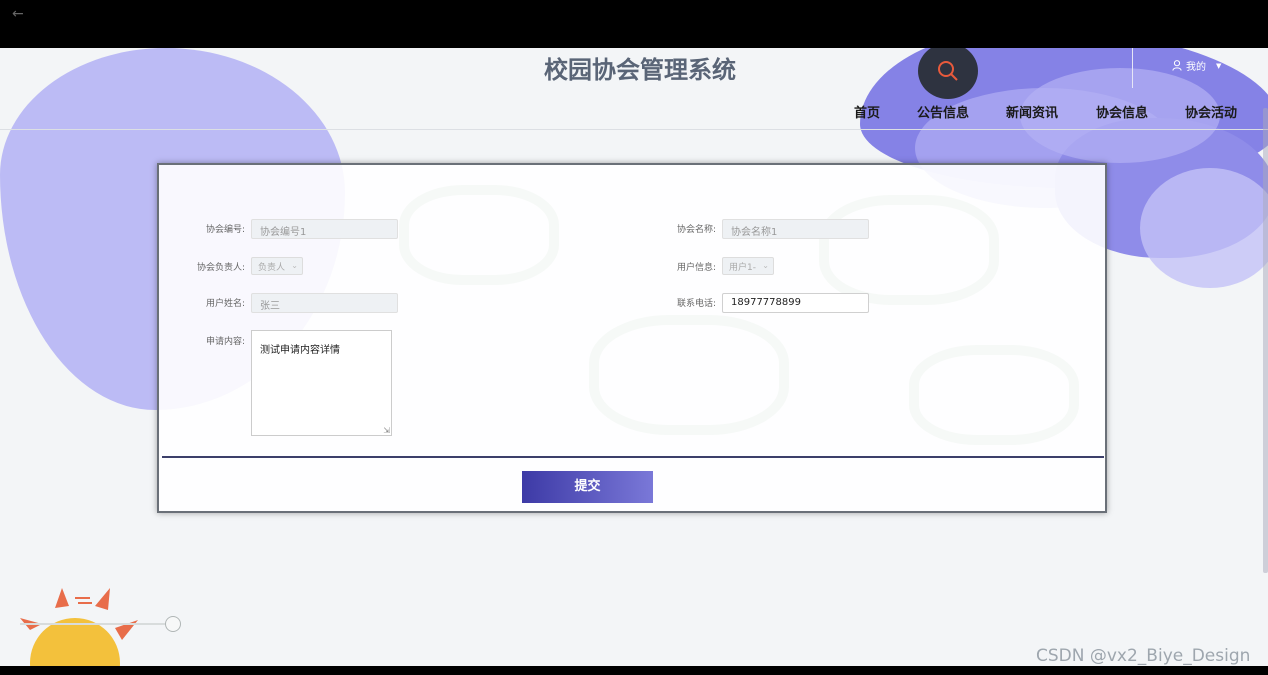 Image resolution: width=1268 pixels, height=675 pixels. I want to click on csdn-watermark: CSDN @vx2_Biye_Design, so click(1143, 656).